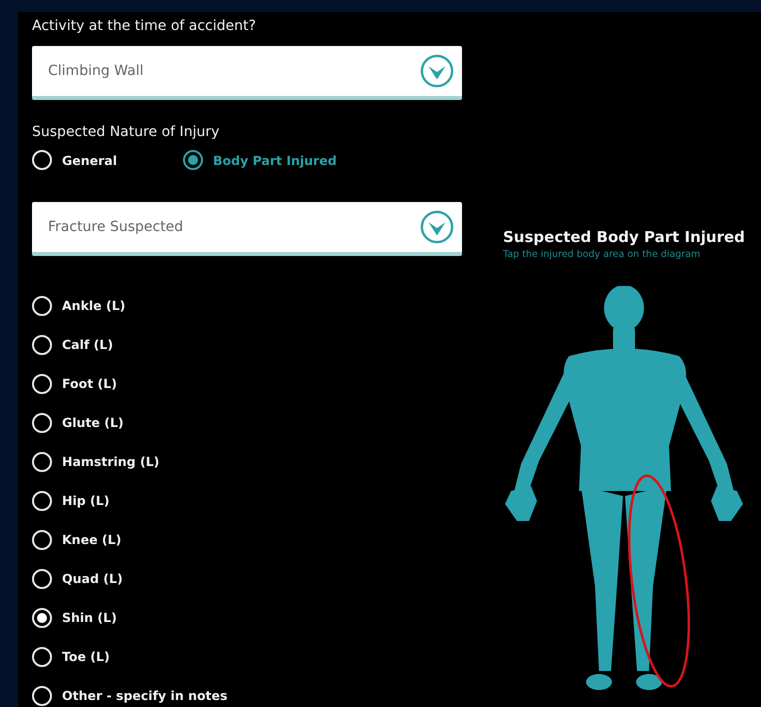  Describe the element at coordinates (247, 383) in the screenshot. I see `radio-option: Foot (L)` at that location.